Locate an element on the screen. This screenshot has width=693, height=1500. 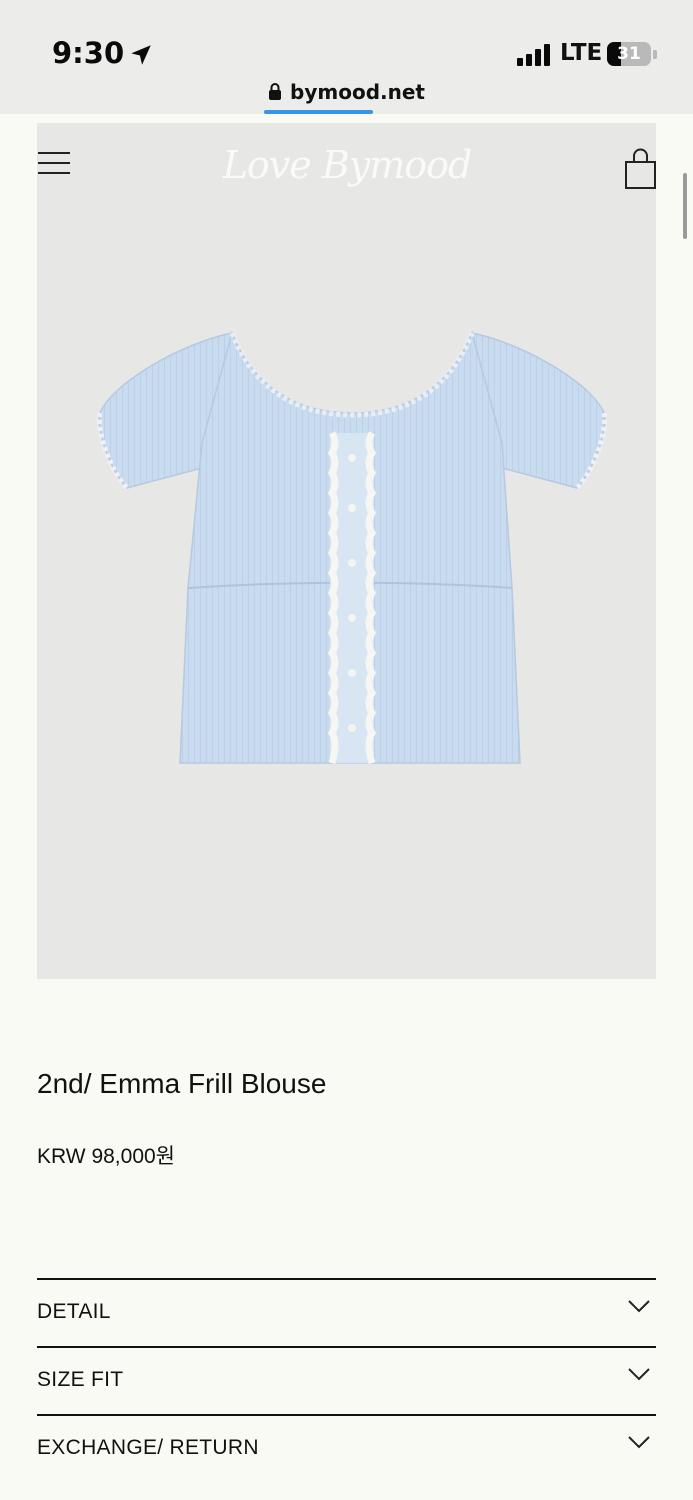
location-arrow-icon is located at coordinates (141, 55).